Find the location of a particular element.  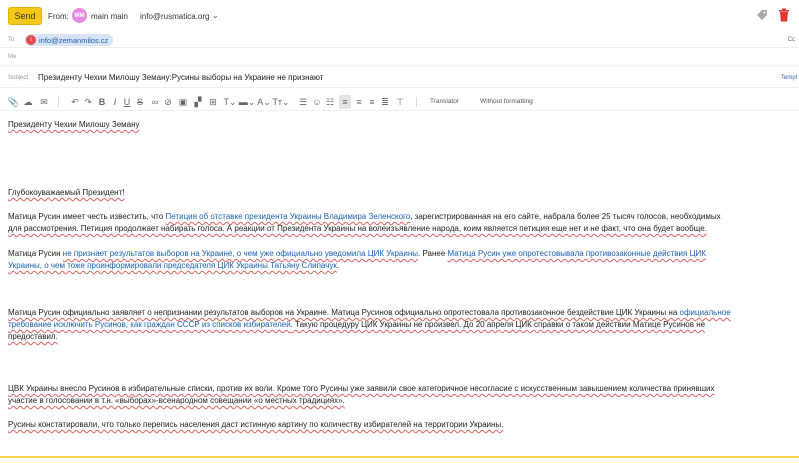

from-label: From: is located at coordinates (58, 16).